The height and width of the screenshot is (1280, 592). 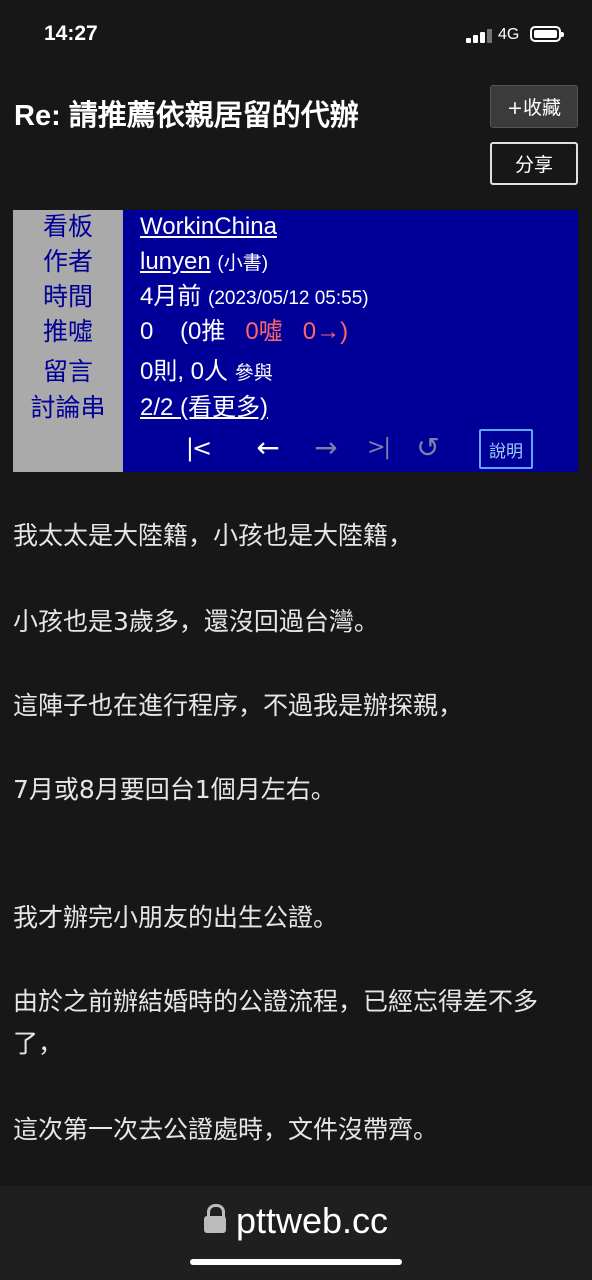 I want to click on paragraph: 小孩也是3歲多，還沒回過台灣。, so click(x=196, y=621).